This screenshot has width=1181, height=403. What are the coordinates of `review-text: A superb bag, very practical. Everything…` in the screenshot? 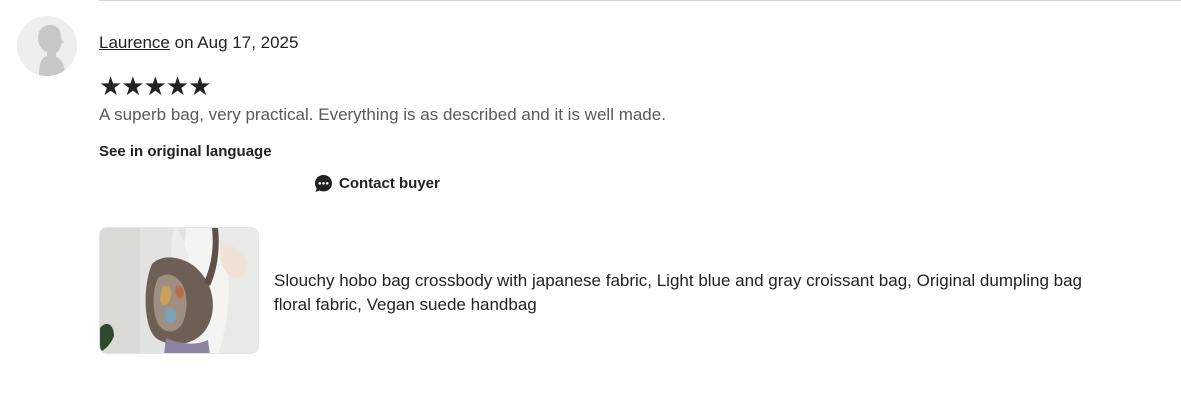 It's located at (382, 114).